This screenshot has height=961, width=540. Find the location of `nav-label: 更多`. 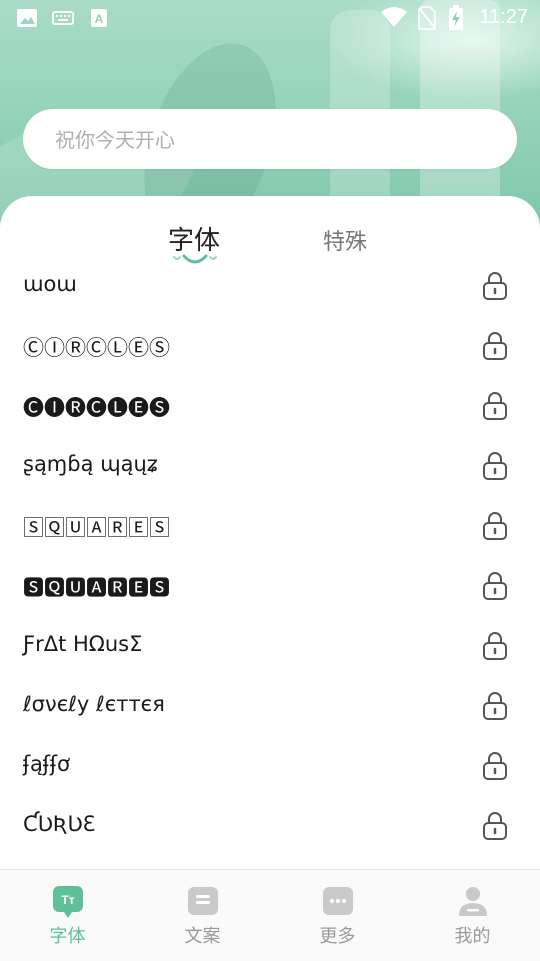

nav-label: 更多 is located at coordinates (337, 936).